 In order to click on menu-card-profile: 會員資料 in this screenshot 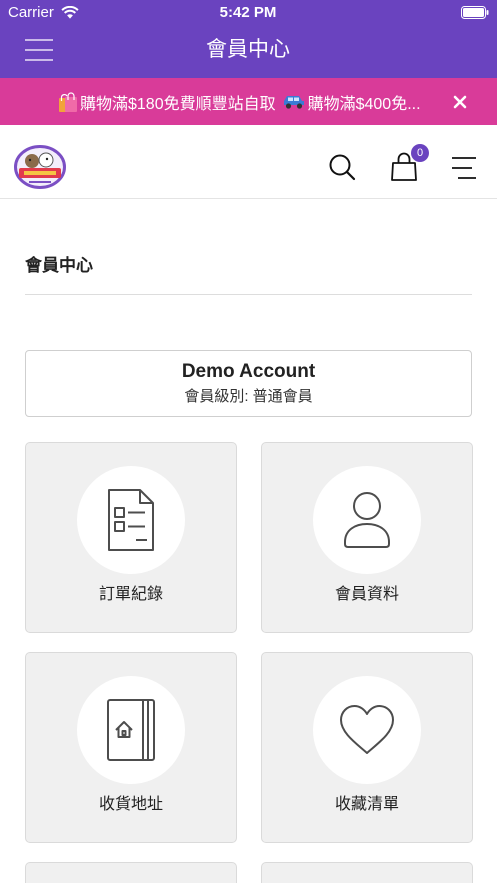, I will do `click(367, 537)`.